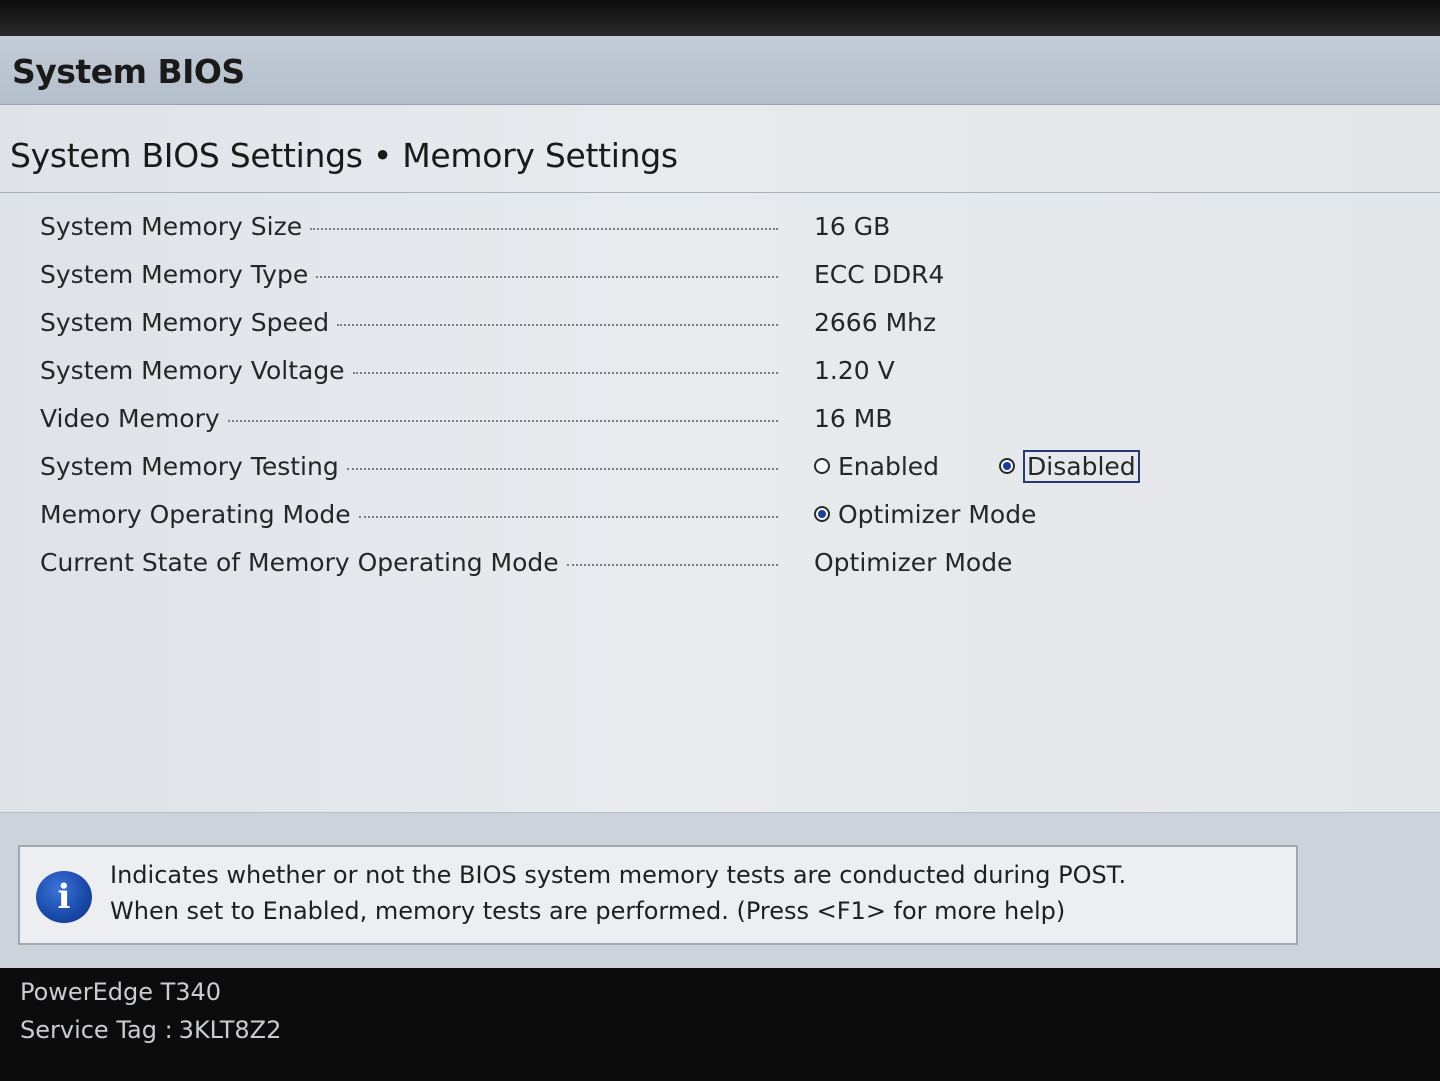 This screenshot has width=1440, height=1081. What do you see at coordinates (128, 71) in the screenshot?
I see `window-title: System BIOS` at bounding box center [128, 71].